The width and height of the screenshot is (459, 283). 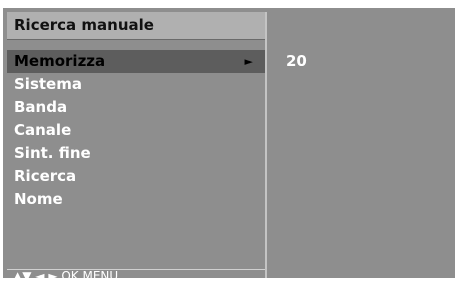 I want to click on menu-item-label: Nome, so click(x=38, y=199).